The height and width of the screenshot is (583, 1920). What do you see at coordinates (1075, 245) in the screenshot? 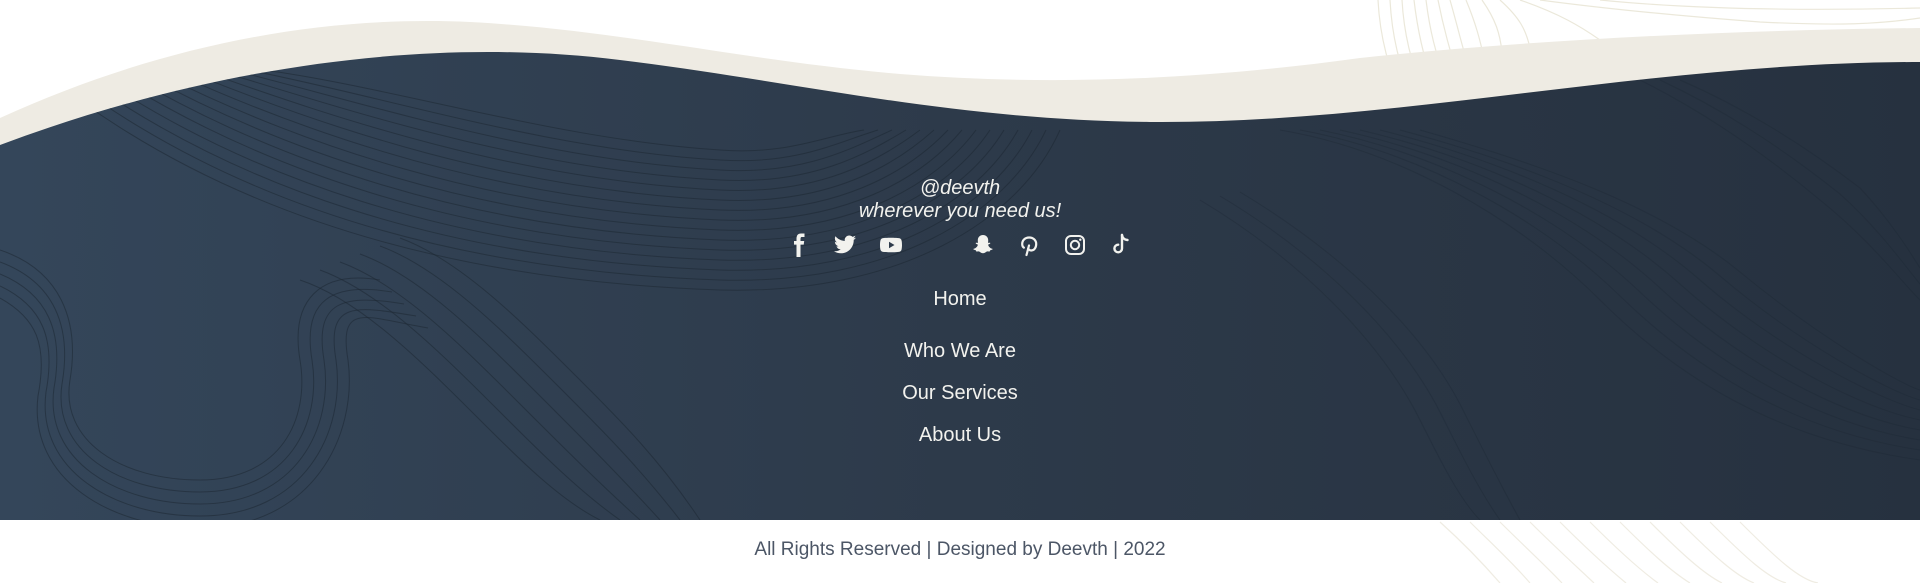
I see `instagram-icon` at bounding box center [1075, 245].